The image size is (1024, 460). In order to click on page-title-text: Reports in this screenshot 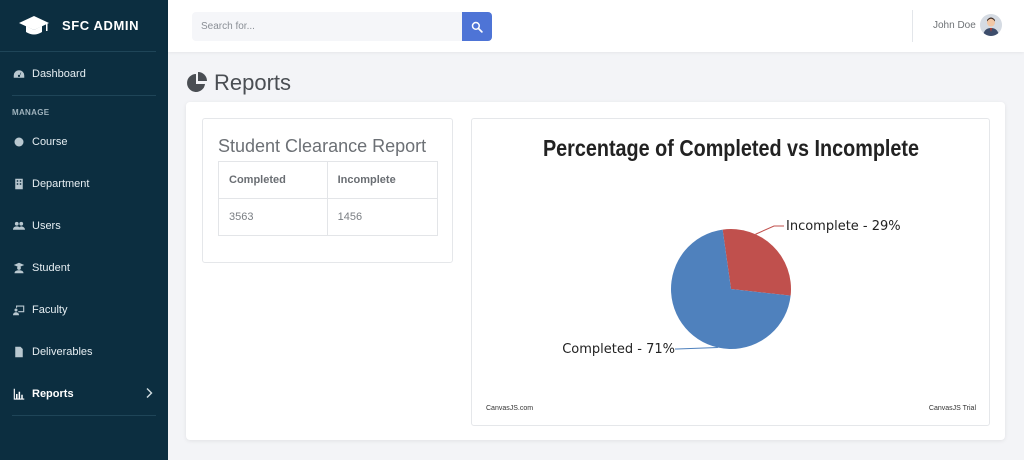, I will do `click(253, 82)`.